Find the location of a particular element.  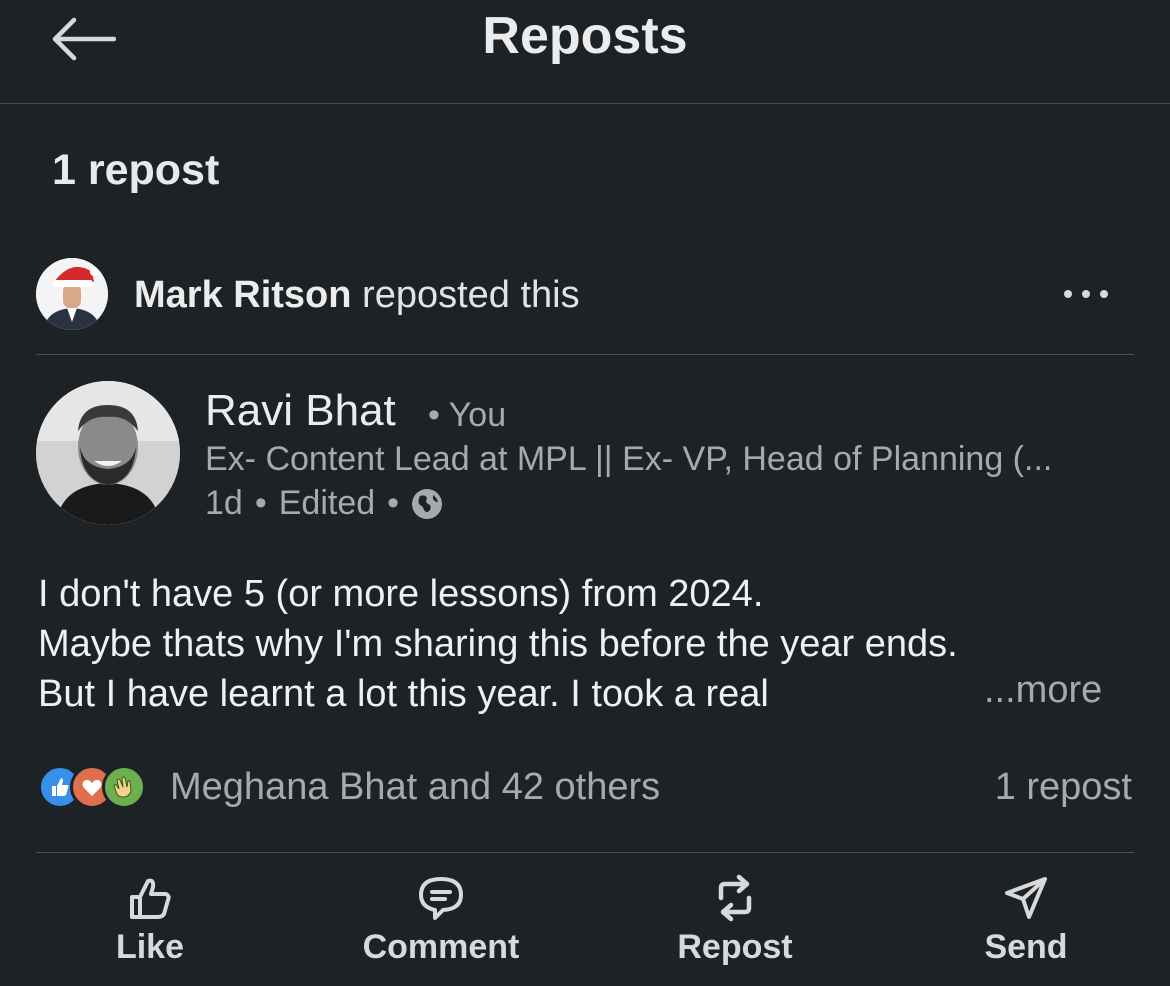

reaction-icons is located at coordinates (92, 787).